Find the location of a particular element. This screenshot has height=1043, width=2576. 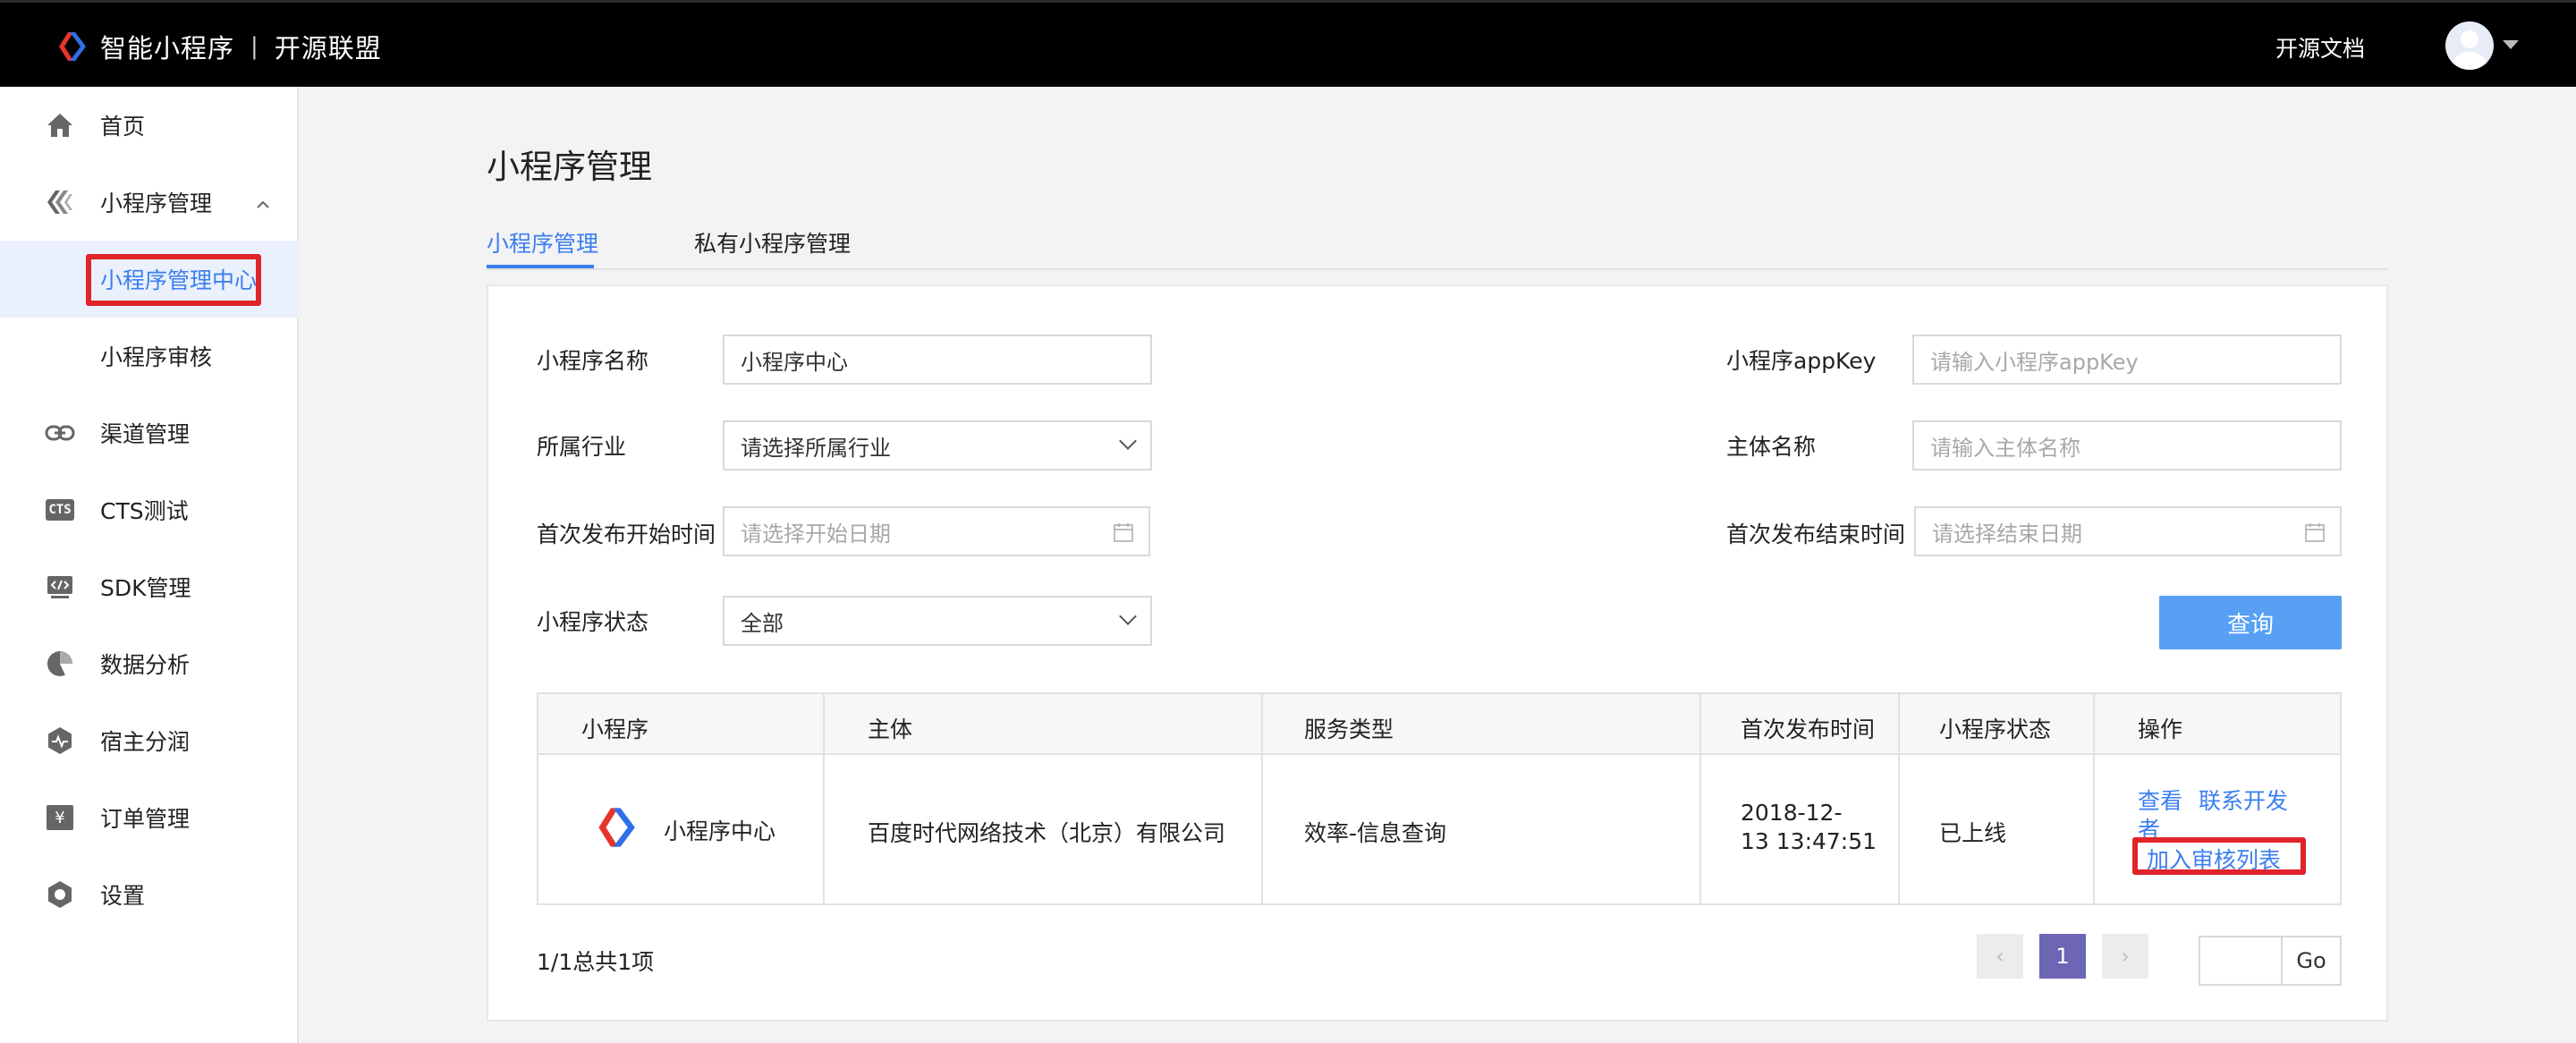

page-1-button: 1 is located at coordinates (2062, 956).